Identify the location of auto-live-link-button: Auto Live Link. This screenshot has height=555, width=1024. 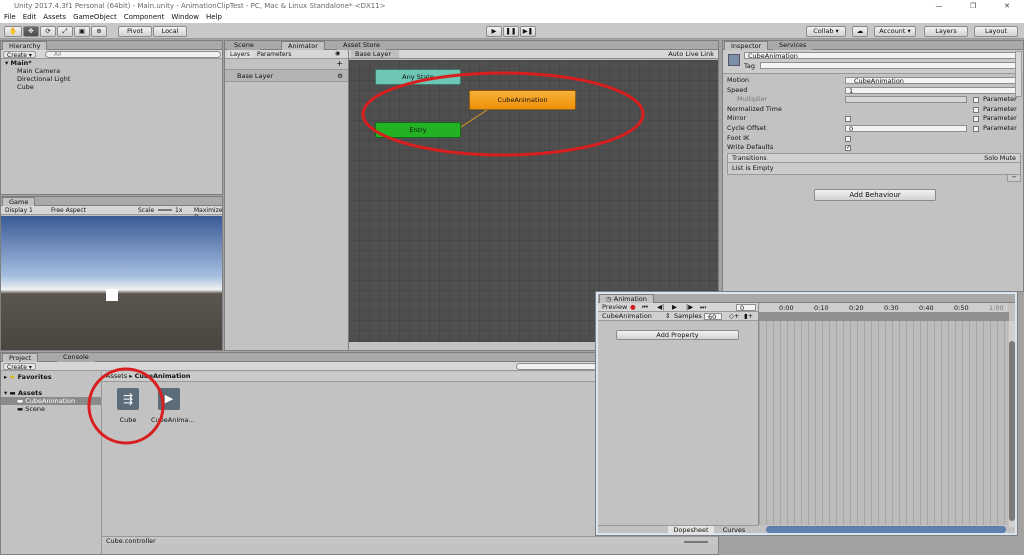
(691, 54).